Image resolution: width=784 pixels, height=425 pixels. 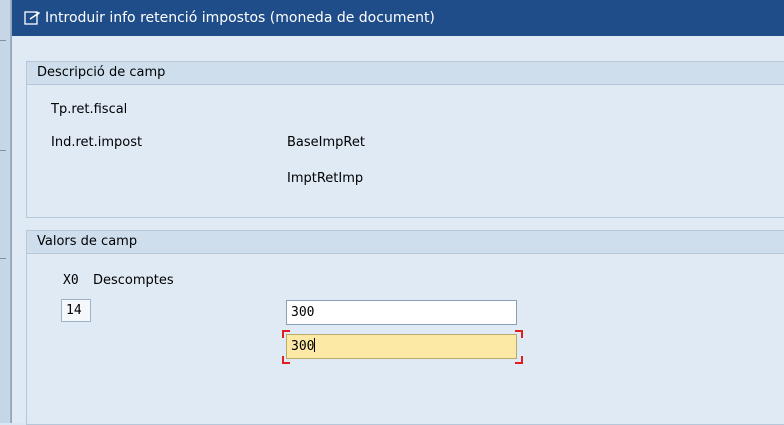 I want to click on focus-corner-bottom-right, so click(x=519, y=360).